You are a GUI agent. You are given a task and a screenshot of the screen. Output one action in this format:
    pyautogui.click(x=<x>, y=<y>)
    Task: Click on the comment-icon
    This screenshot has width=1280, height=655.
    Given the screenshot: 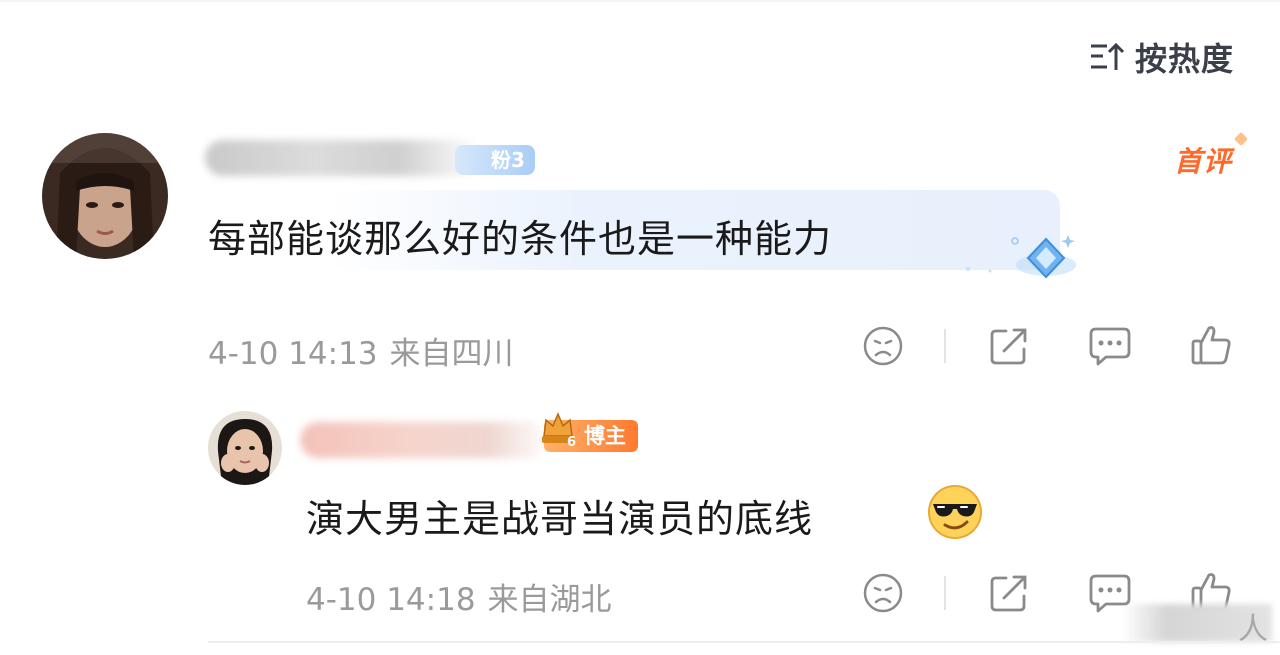 What is the action you would take?
    pyautogui.click(x=1110, y=346)
    